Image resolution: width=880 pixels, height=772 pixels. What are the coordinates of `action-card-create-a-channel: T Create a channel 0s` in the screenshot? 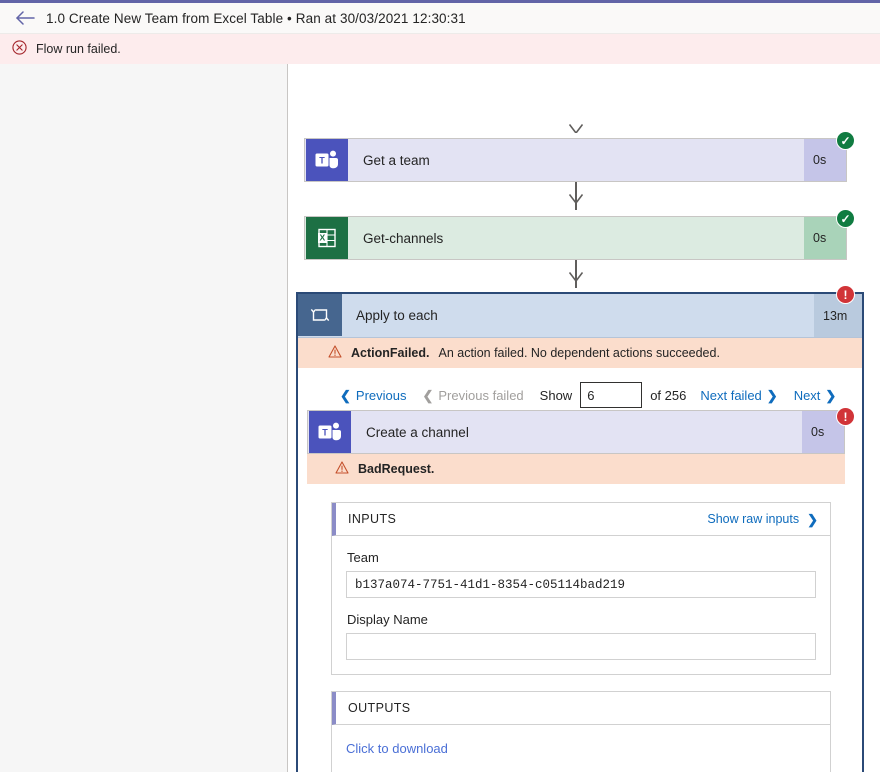 It's located at (576, 432).